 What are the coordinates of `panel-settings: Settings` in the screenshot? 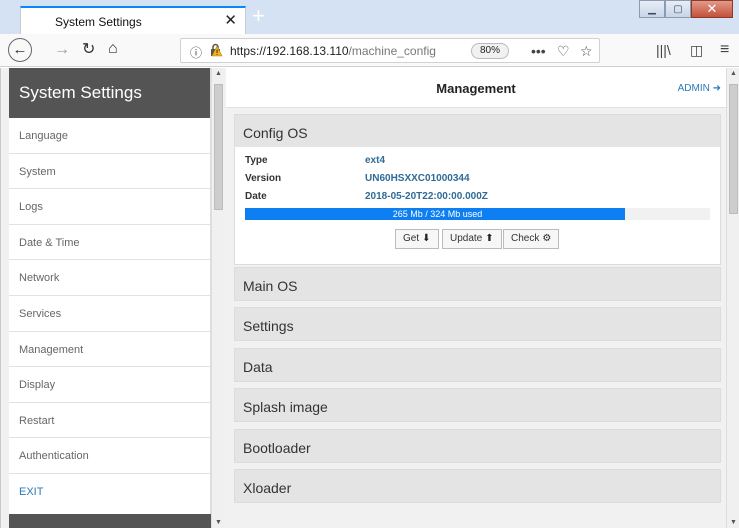 It's located at (477, 324).